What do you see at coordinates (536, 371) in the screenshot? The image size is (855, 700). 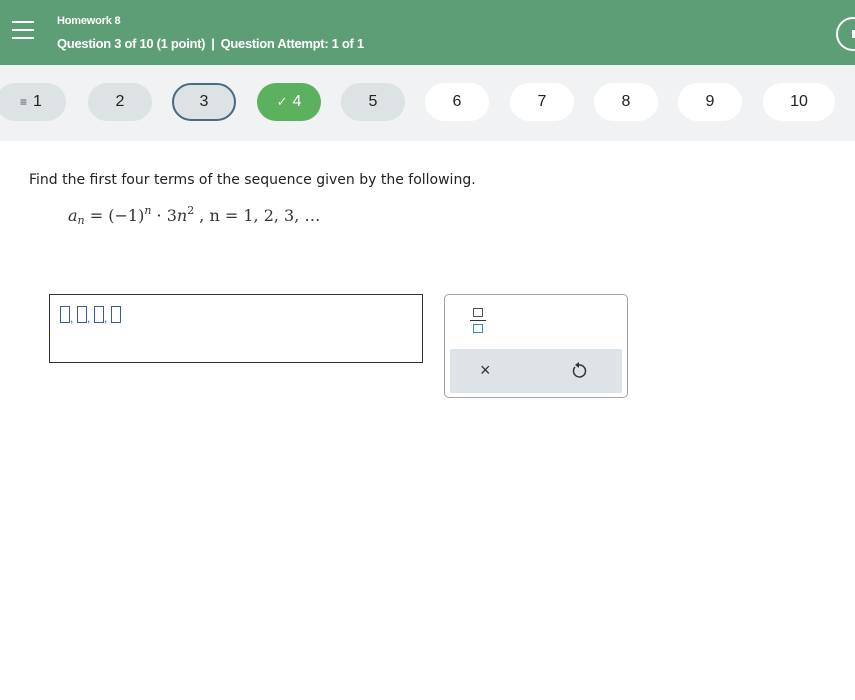 I see `toolbox-actions: ×` at bounding box center [536, 371].